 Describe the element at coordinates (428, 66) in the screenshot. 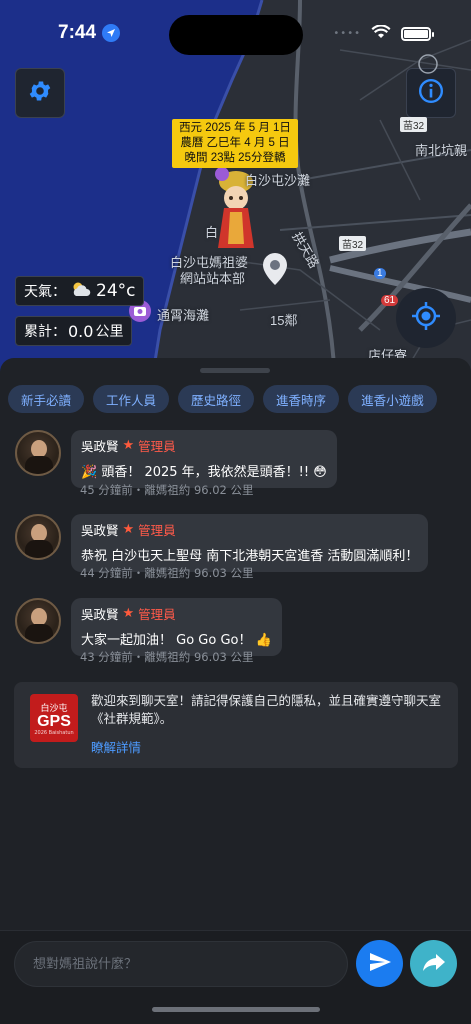

I see `compass-icon` at that location.